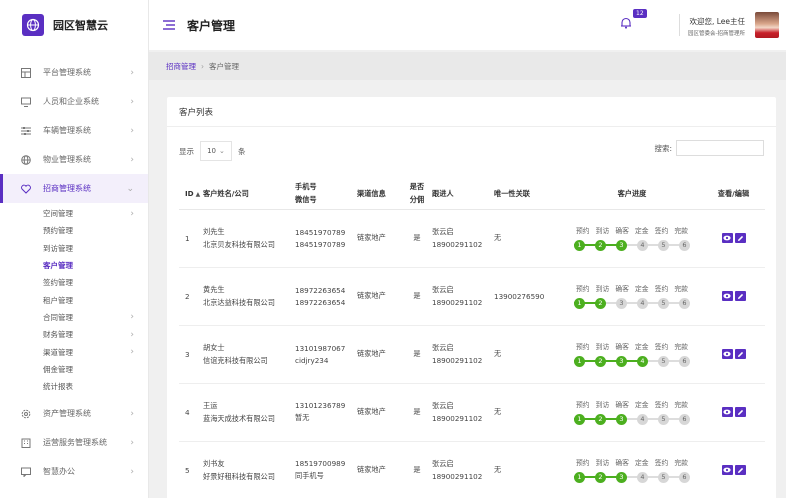  What do you see at coordinates (74, 299) in the screenshot?
I see `sub-item-tenant: 租户管理` at bounding box center [74, 299].